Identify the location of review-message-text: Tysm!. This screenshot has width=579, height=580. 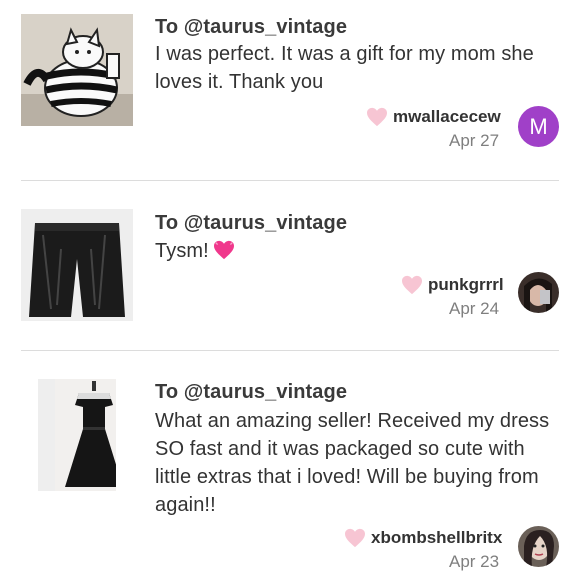
(182, 251).